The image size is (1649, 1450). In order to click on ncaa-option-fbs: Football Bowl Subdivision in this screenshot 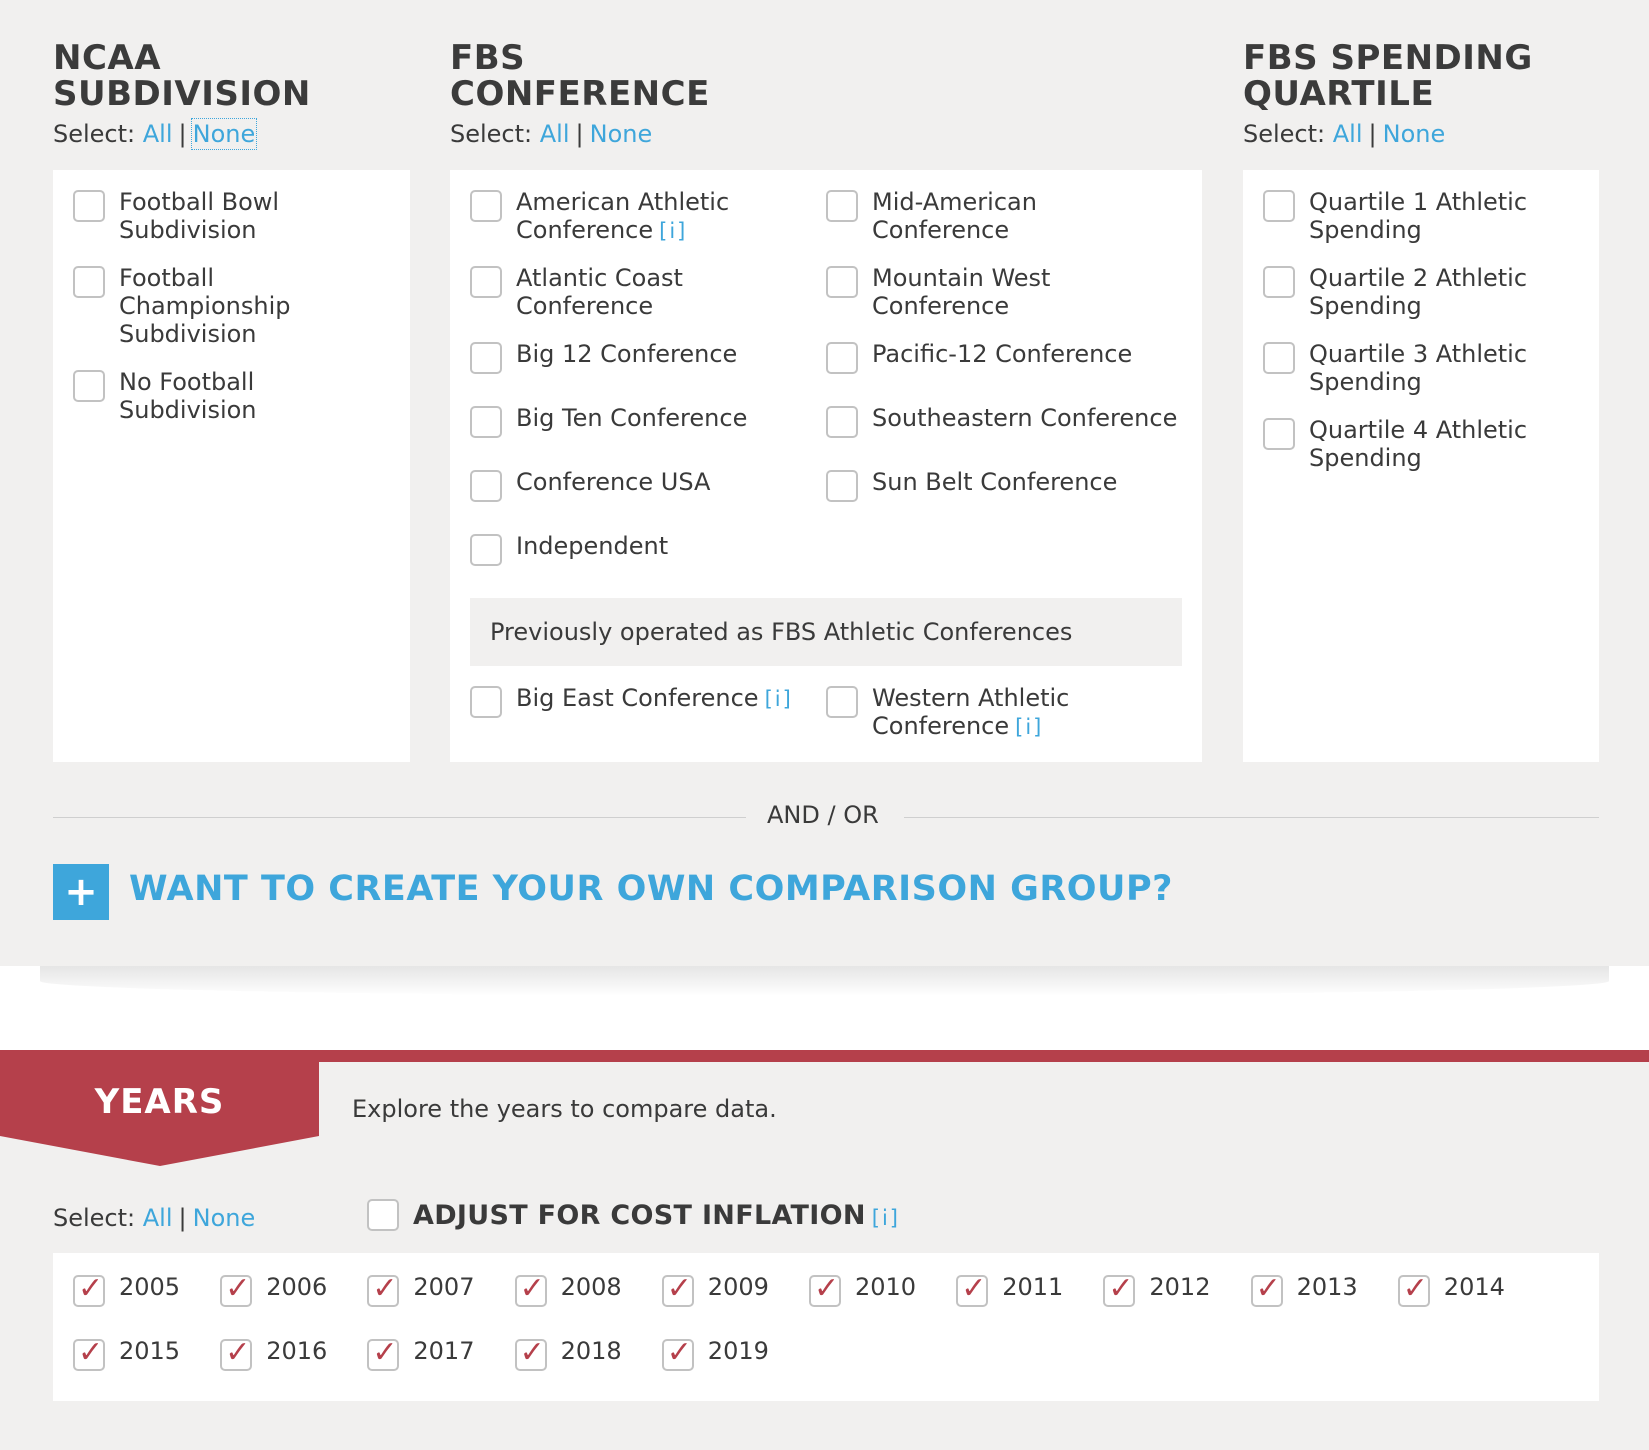, I will do `click(176, 216)`.